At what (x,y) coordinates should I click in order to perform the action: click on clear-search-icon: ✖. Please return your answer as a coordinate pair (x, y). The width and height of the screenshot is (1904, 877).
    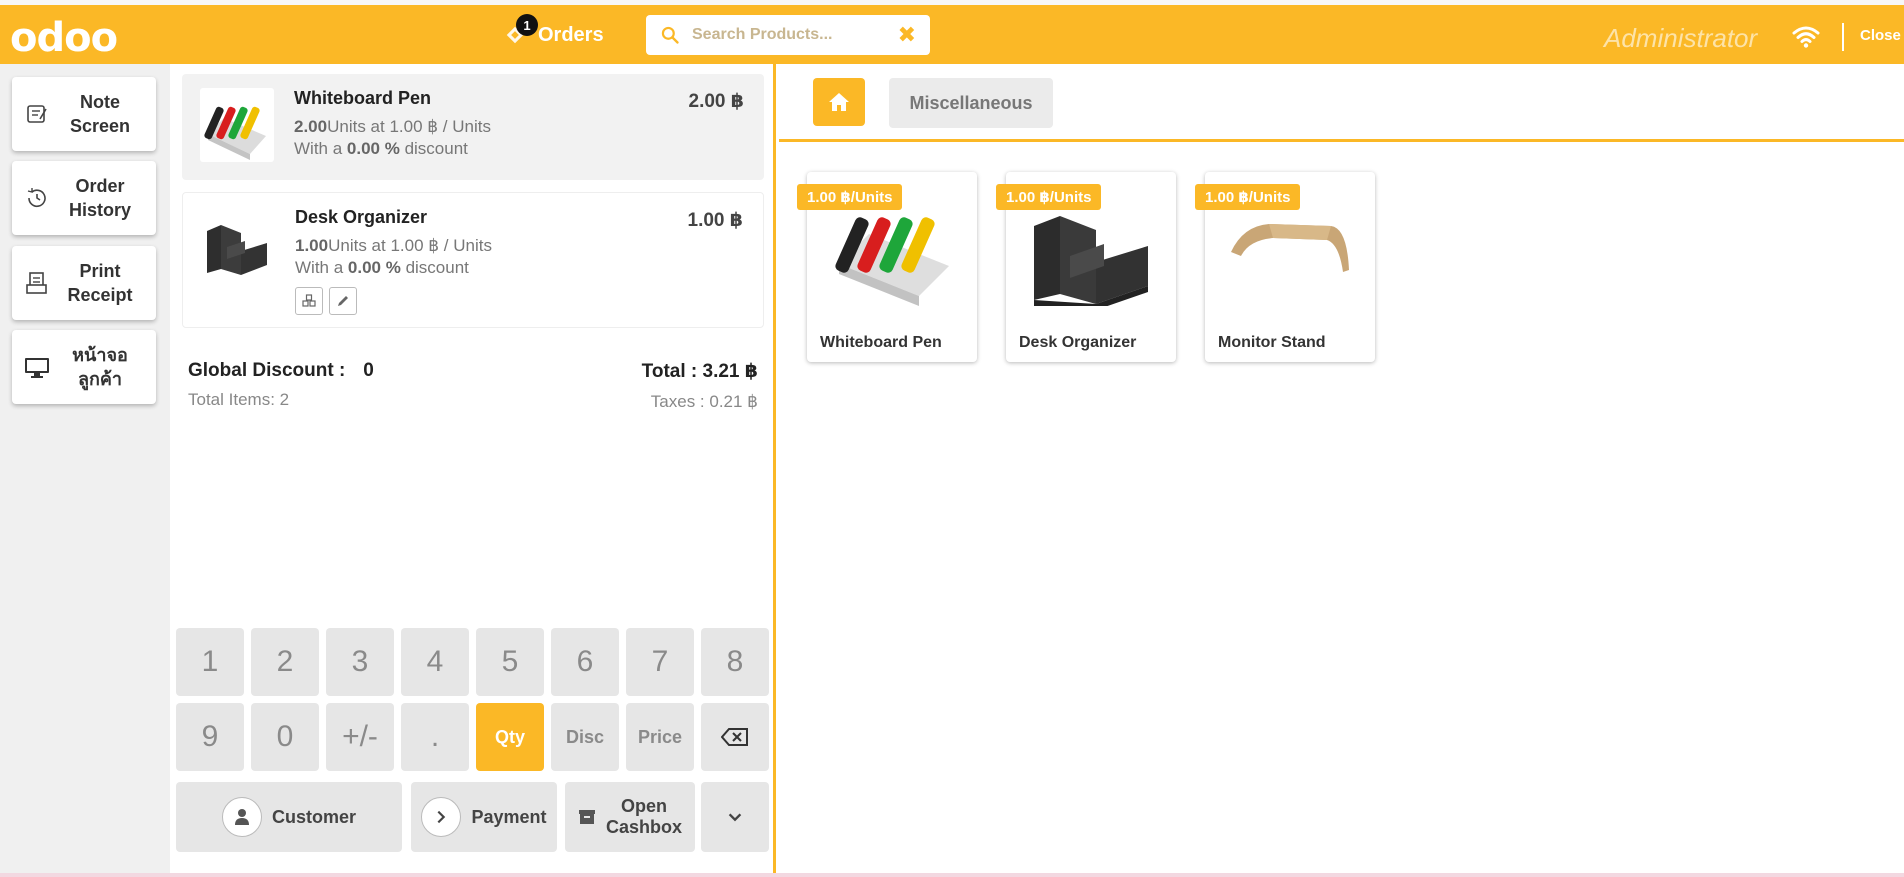
    Looking at the image, I should click on (907, 35).